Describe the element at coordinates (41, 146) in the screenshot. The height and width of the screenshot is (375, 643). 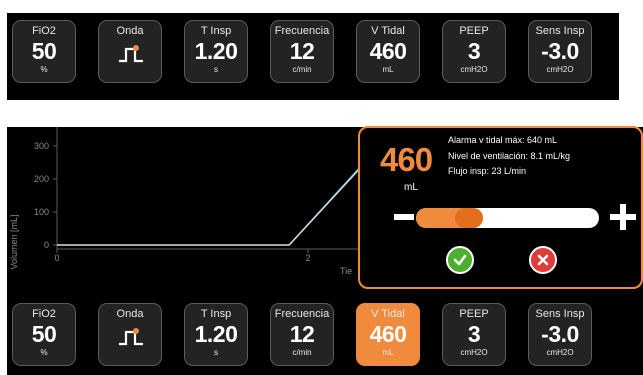
I see `y-tick-label: 300` at that location.